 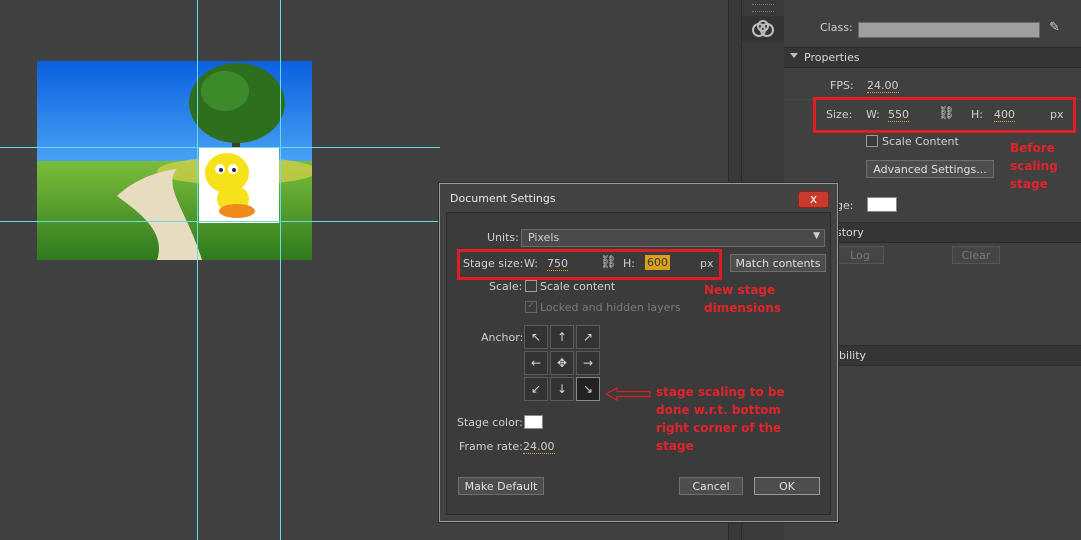 What do you see at coordinates (588, 363) in the screenshot?
I see `anchor-middle-right: →` at bounding box center [588, 363].